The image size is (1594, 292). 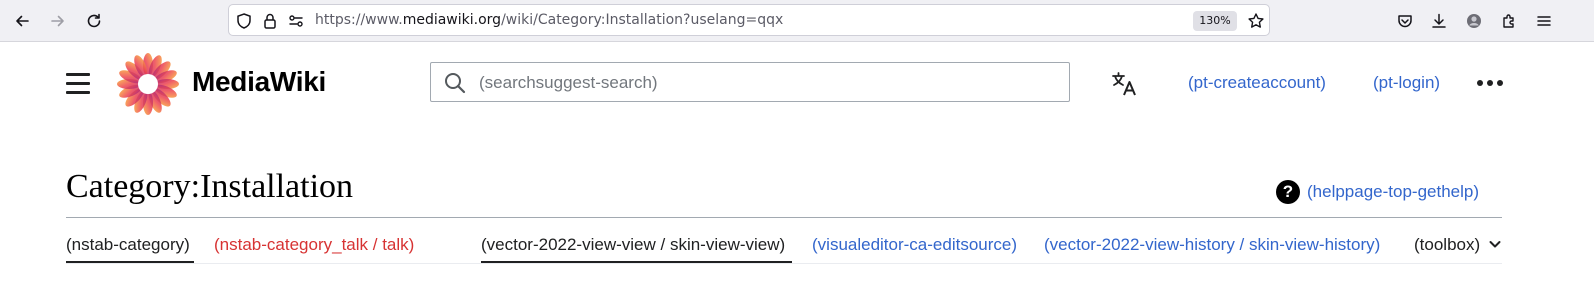 I want to click on lock-icon, so click(x=270, y=21).